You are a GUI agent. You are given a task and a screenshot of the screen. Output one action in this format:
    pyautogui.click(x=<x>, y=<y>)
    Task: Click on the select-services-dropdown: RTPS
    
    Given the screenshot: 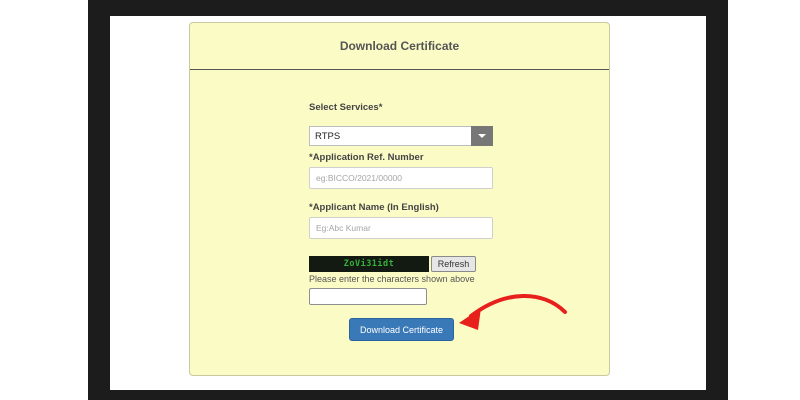 What is the action you would take?
    pyautogui.click(x=401, y=136)
    